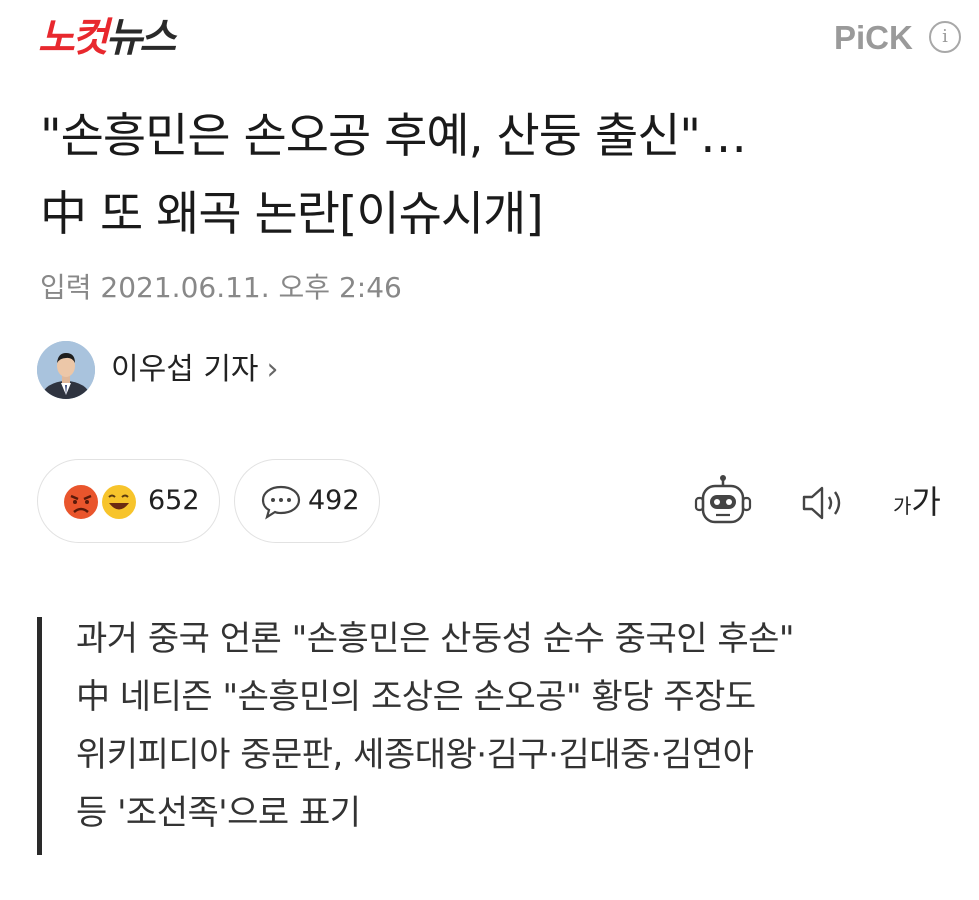  What do you see at coordinates (281, 502) in the screenshot?
I see `speech-bubble-icon` at bounding box center [281, 502].